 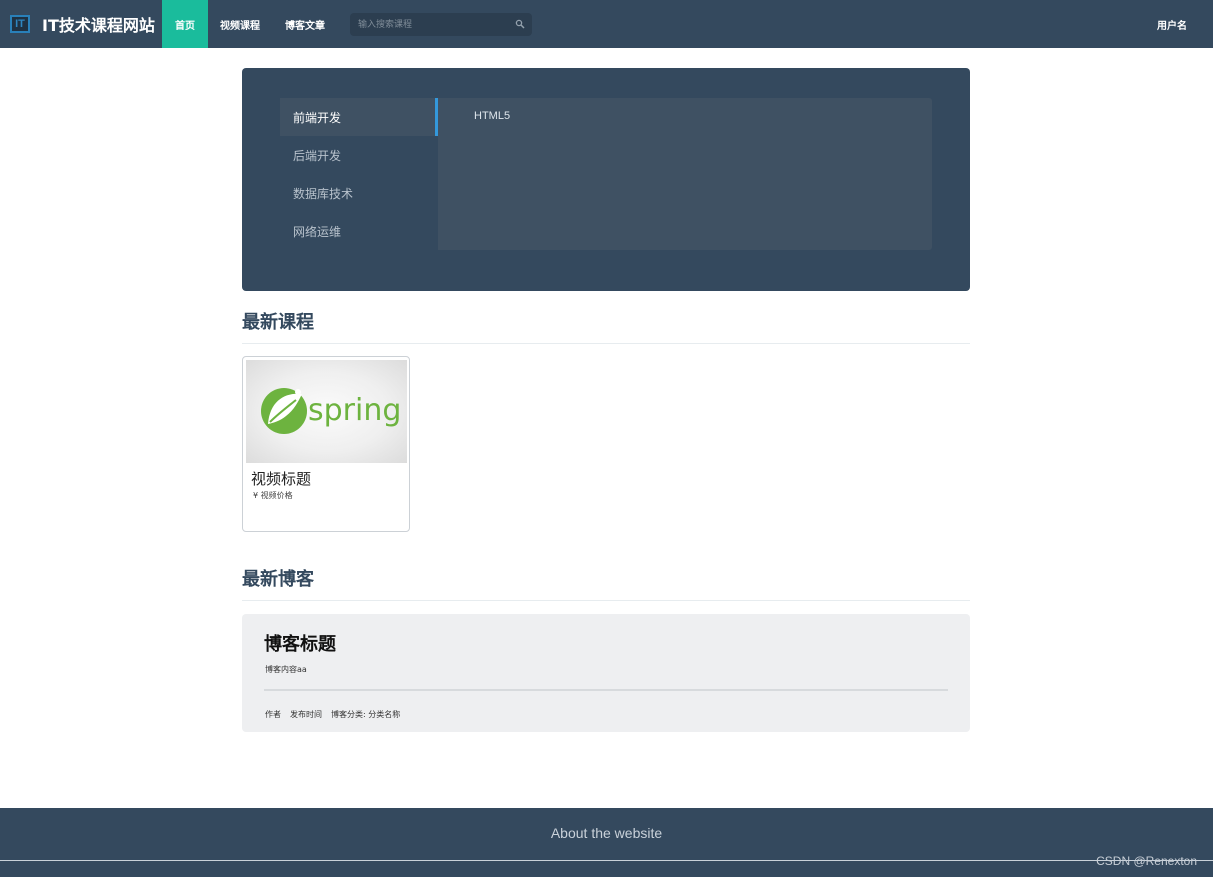 I want to click on blog-divider, so click(x=606, y=690).